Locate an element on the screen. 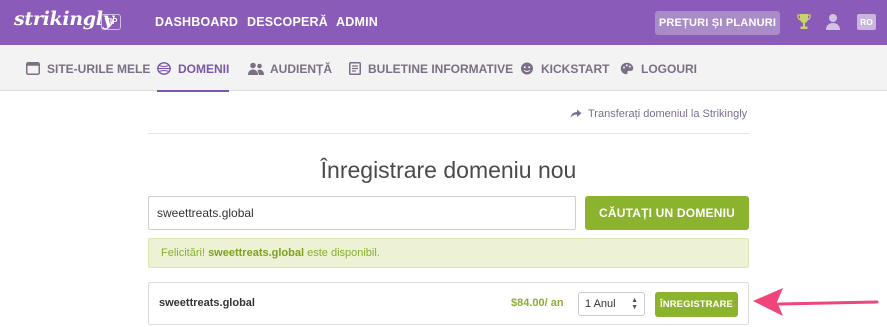 The width and height of the screenshot is (887, 327). nav-discover: DESCOPERĂ is located at coordinates (287, 22).